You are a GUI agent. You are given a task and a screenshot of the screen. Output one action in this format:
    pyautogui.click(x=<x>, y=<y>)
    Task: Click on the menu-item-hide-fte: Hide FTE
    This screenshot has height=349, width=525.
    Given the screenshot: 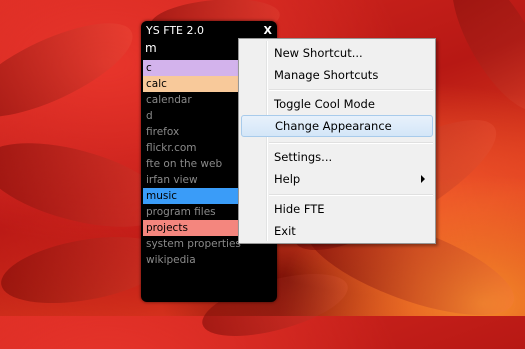 What is the action you would take?
    pyautogui.click(x=337, y=209)
    